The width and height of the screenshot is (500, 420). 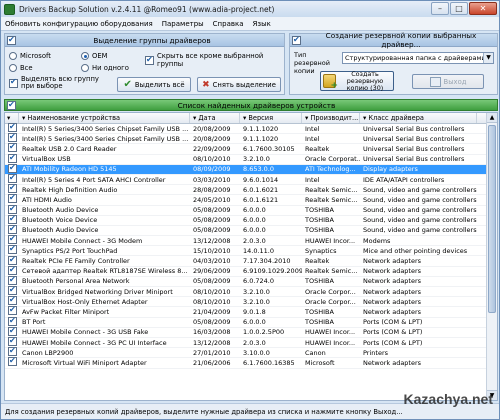 I want to click on menu-language: Язык, so click(x=262, y=24).